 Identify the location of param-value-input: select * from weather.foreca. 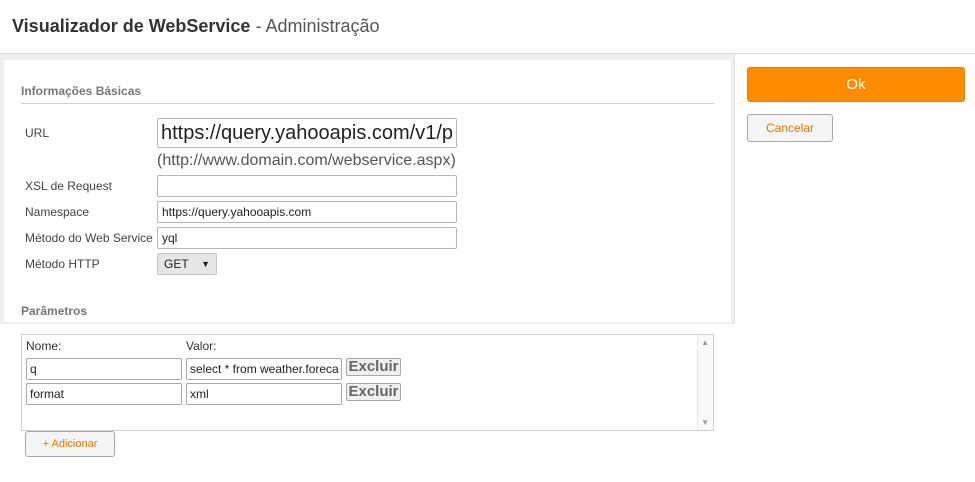
(264, 369).